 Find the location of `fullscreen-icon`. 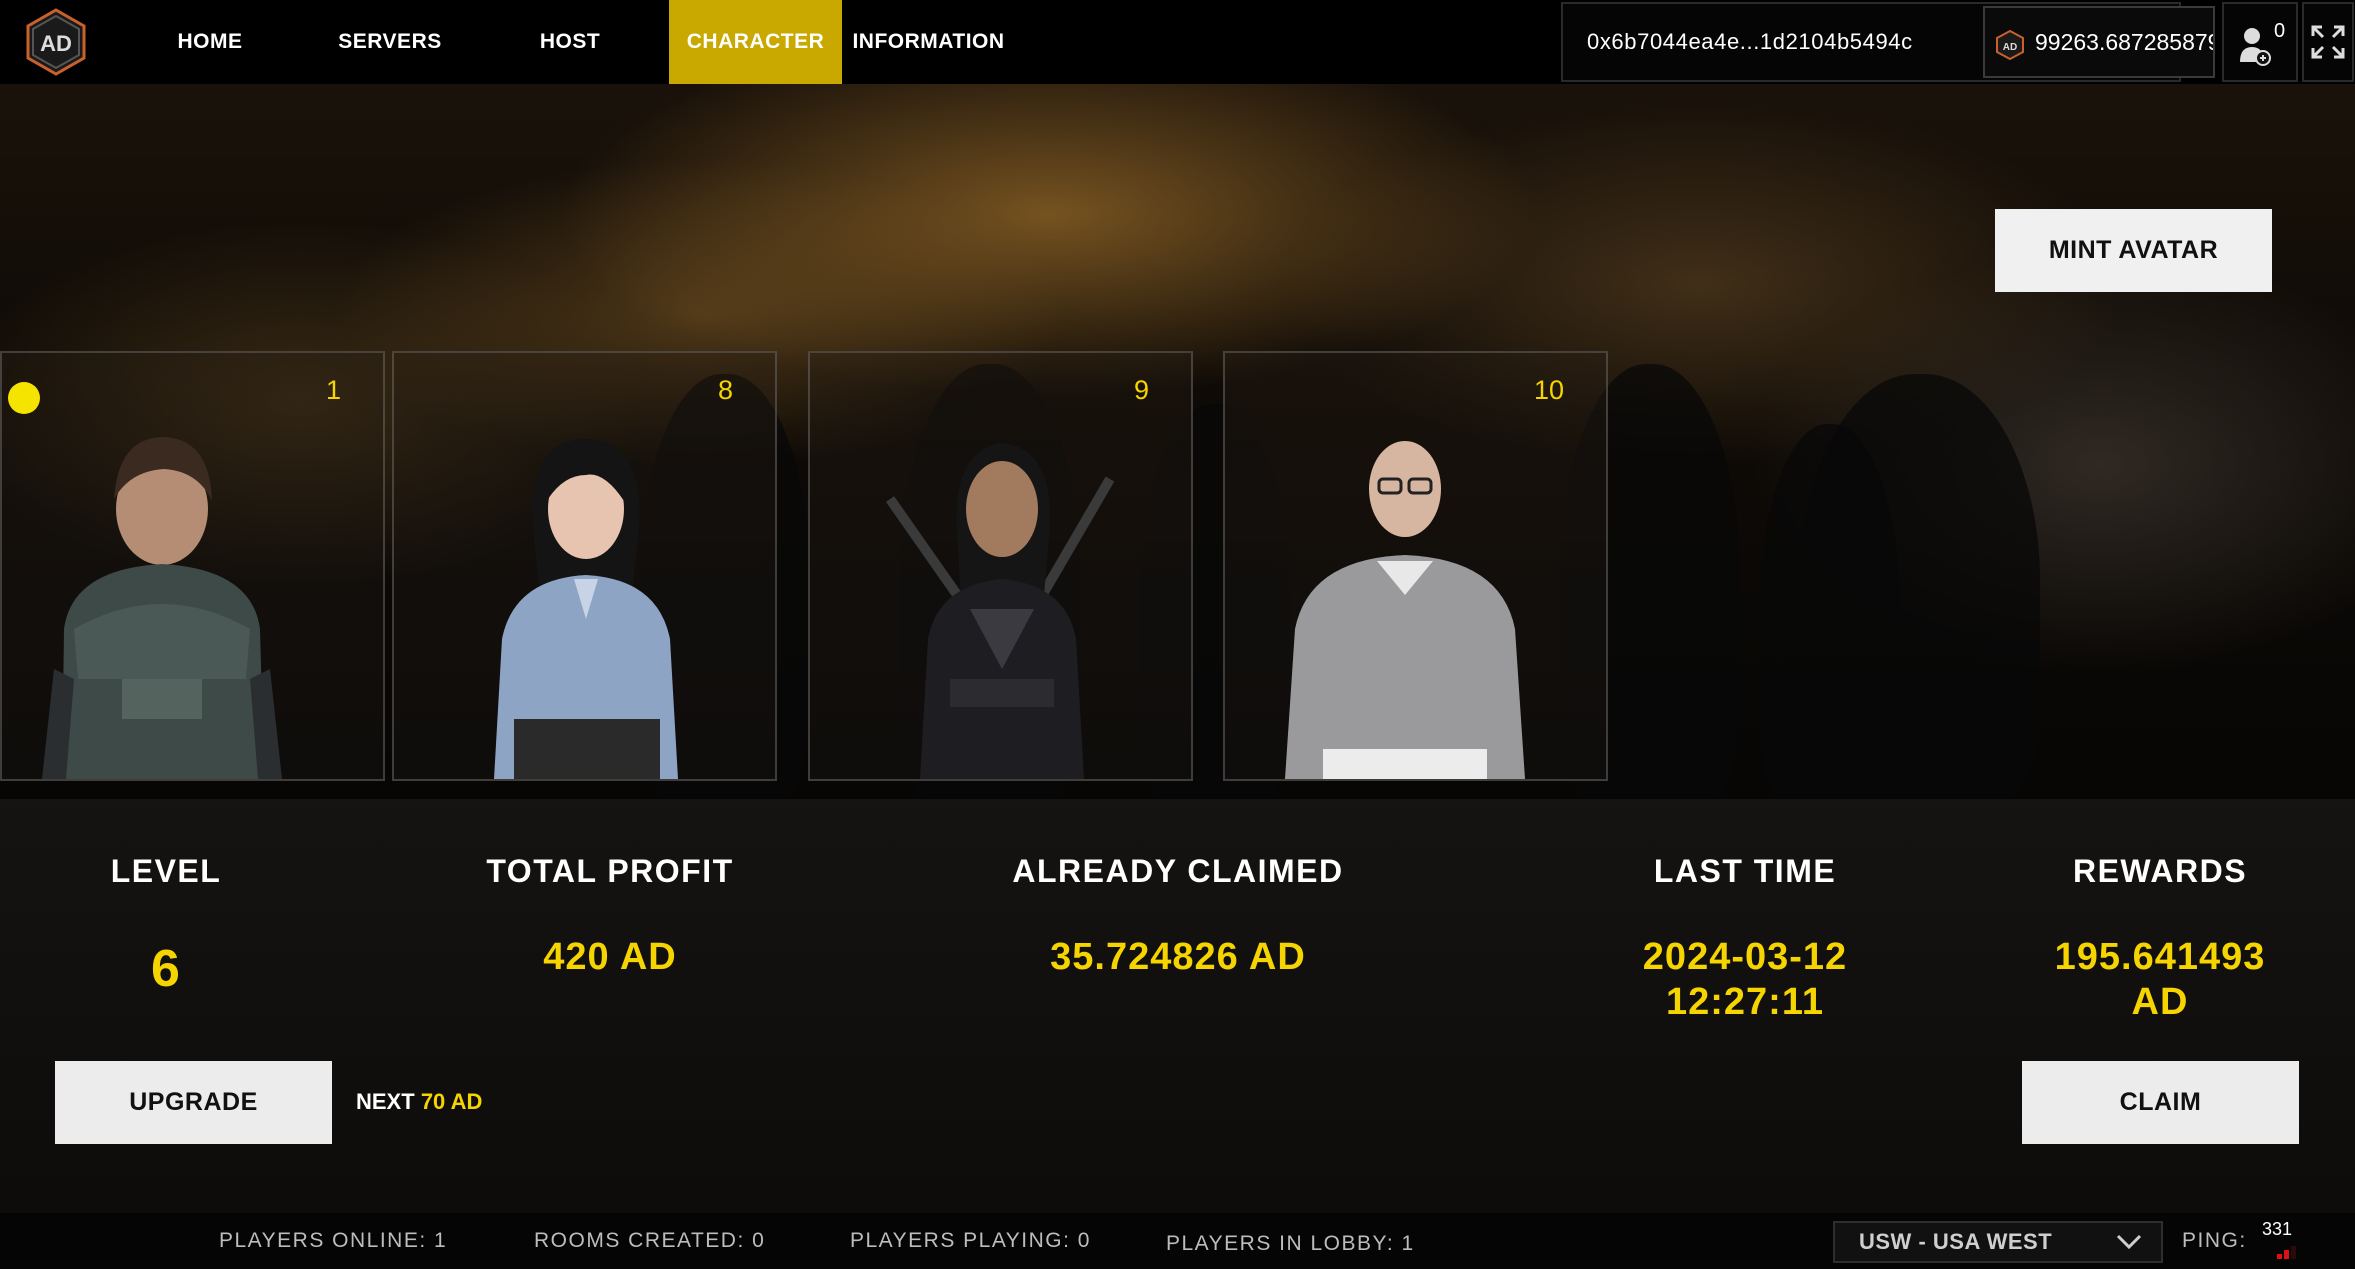

fullscreen-icon is located at coordinates (2328, 42).